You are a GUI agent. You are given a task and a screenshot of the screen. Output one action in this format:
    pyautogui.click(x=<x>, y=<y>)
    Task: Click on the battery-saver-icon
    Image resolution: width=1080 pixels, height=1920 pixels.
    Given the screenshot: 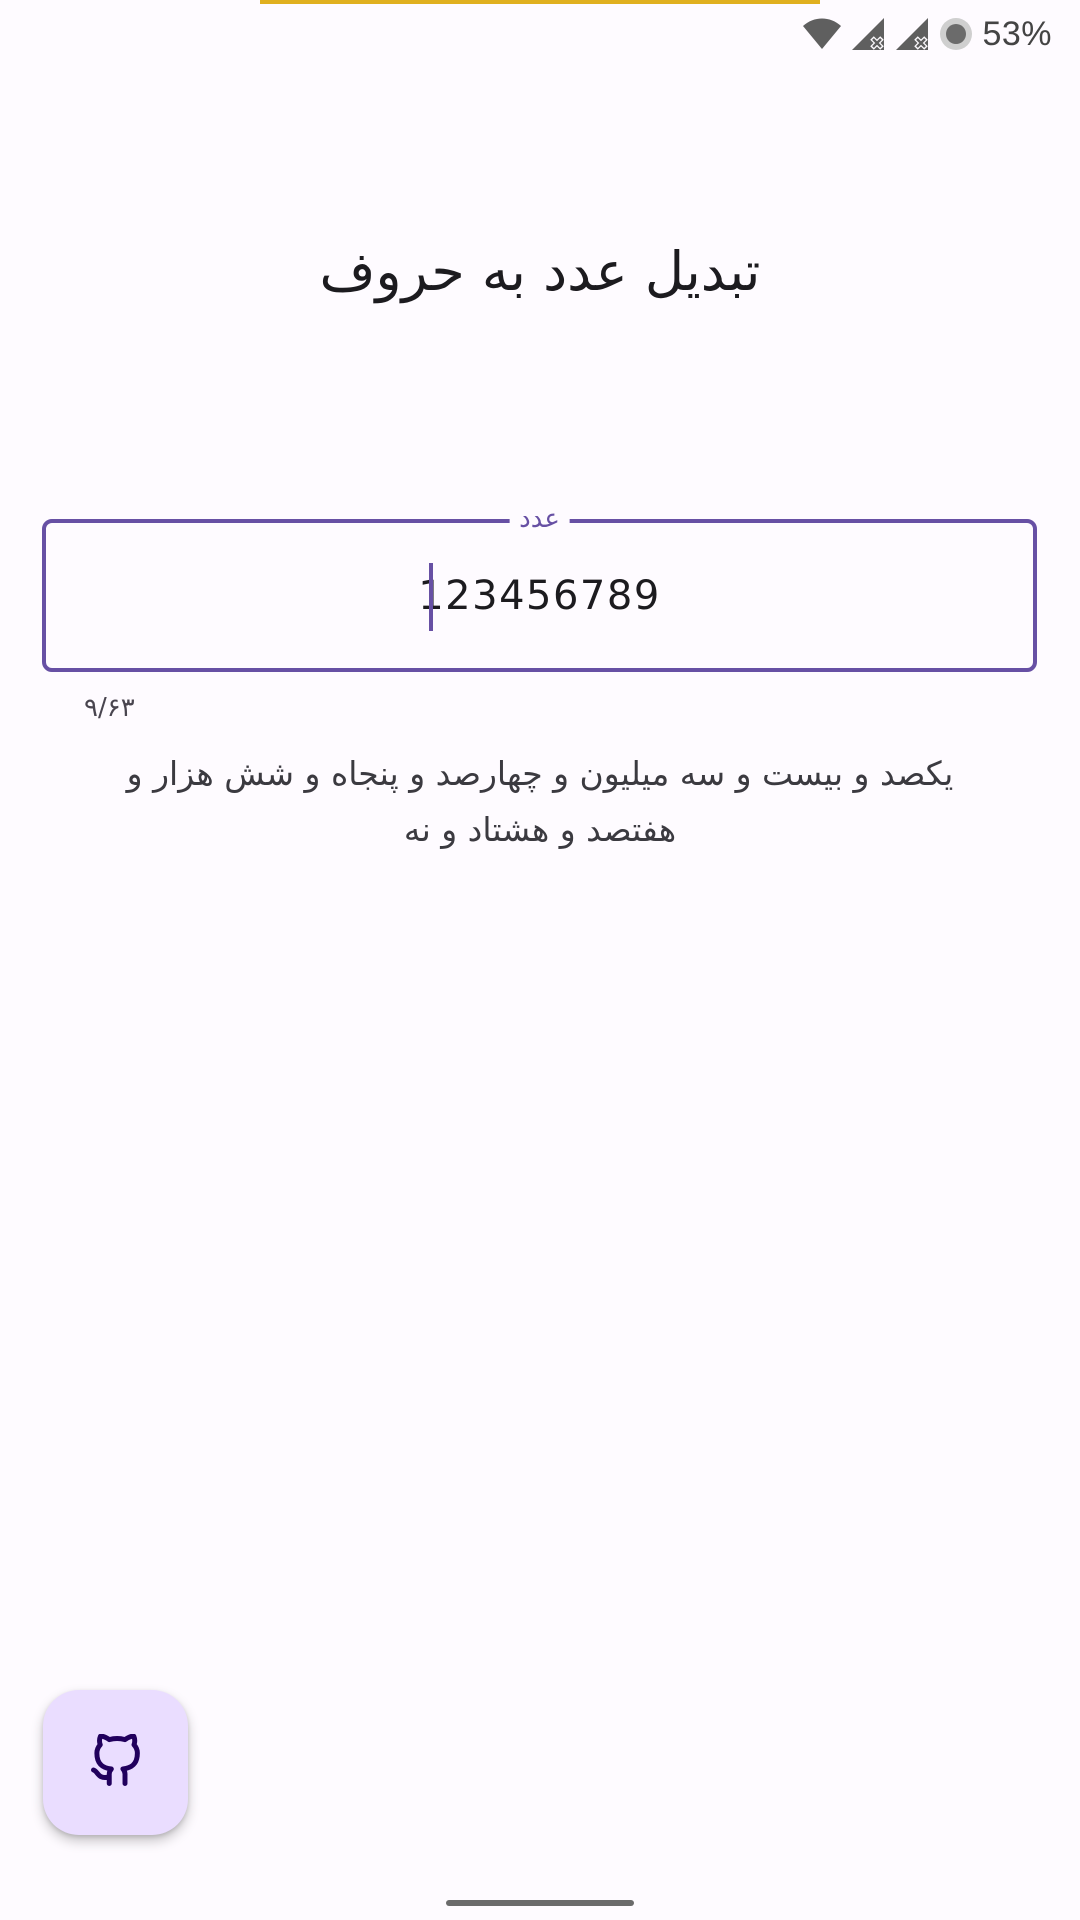 What is the action you would take?
    pyautogui.click(x=956, y=34)
    